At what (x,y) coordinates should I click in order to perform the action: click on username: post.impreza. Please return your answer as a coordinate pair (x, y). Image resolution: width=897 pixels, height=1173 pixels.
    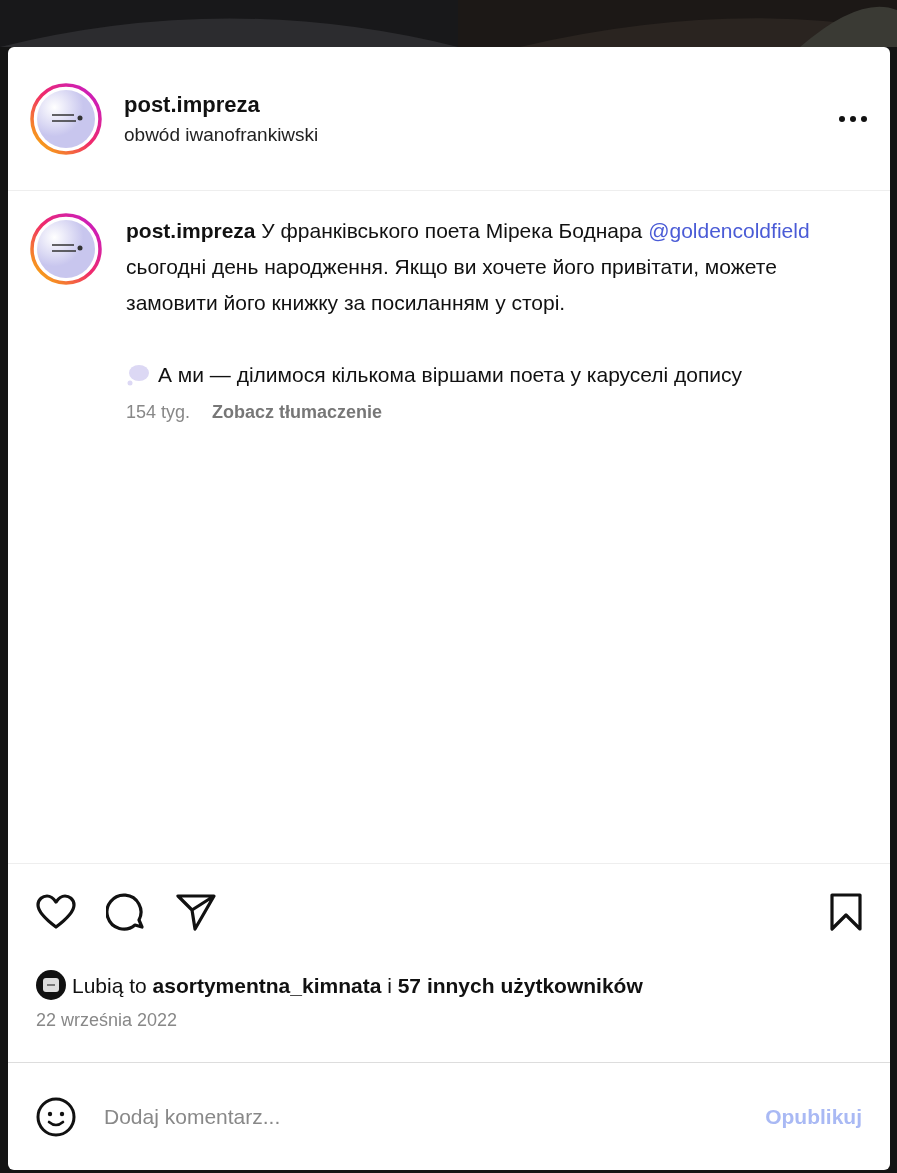
    Looking at the image, I should click on (470, 104).